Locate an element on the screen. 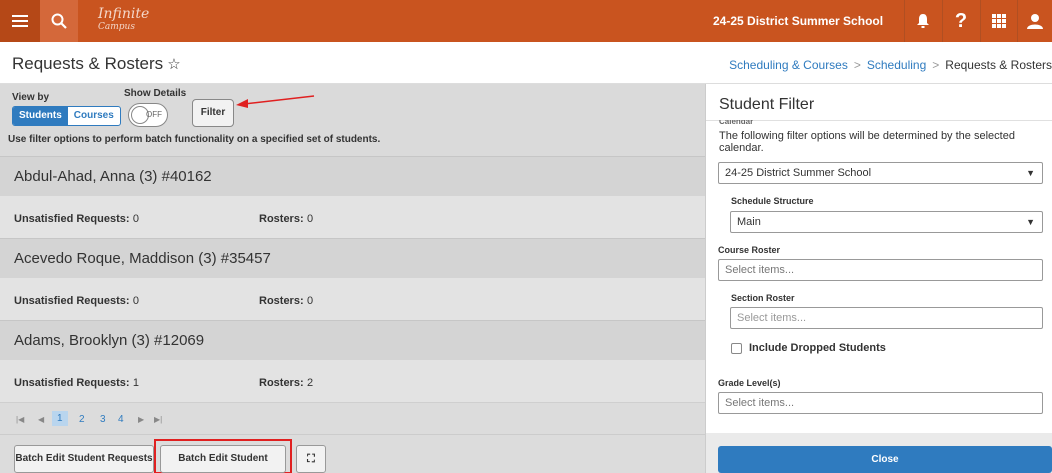 The width and height of the screenshot is (1052, 473). next-page-icon: ▶ is located at coordinates (141, 419).